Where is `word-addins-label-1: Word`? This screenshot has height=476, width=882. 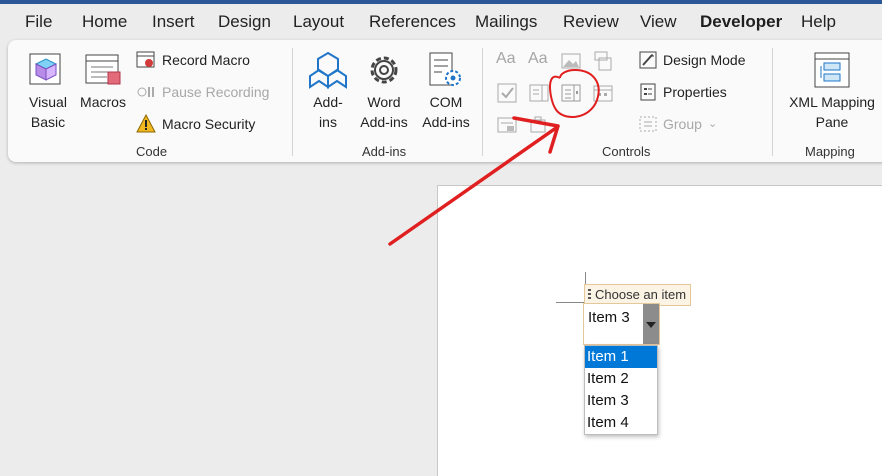
word-addins-label-1: Word is located at coordinates (384, 102).